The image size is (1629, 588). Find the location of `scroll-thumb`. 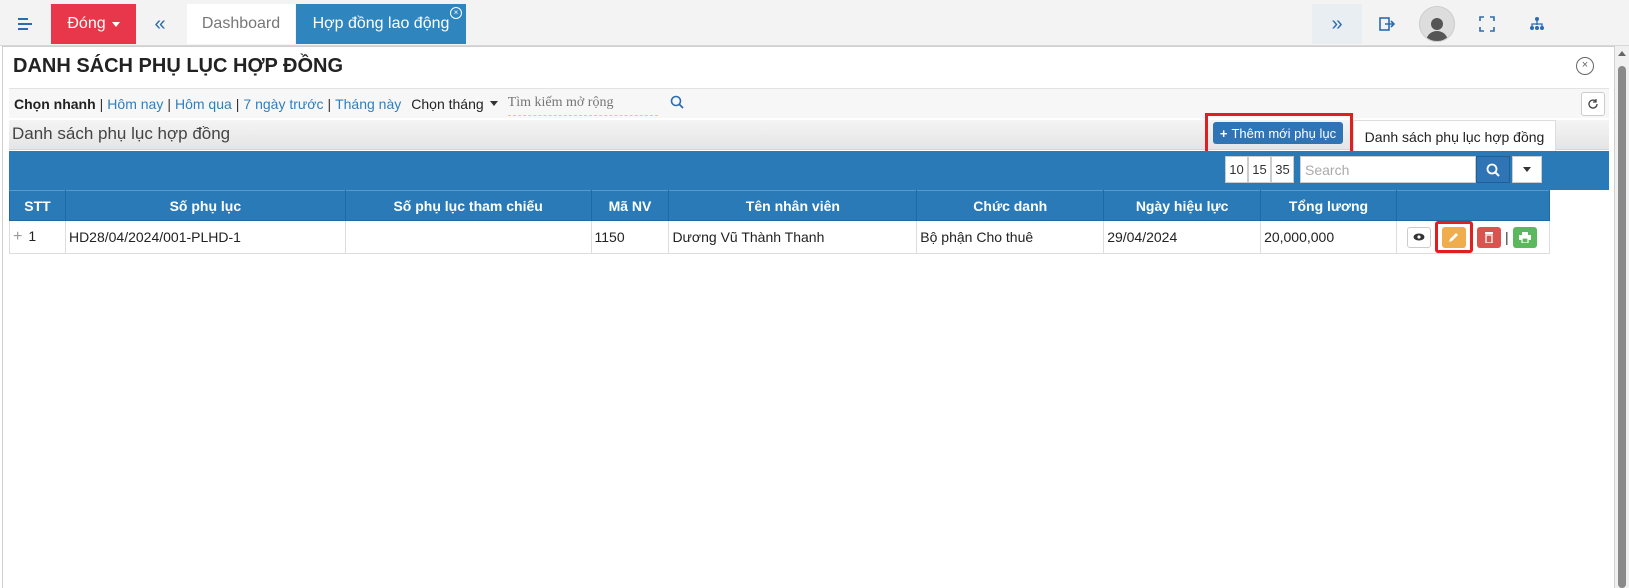

scroll-thumb is located at coordinates (1622, 327).